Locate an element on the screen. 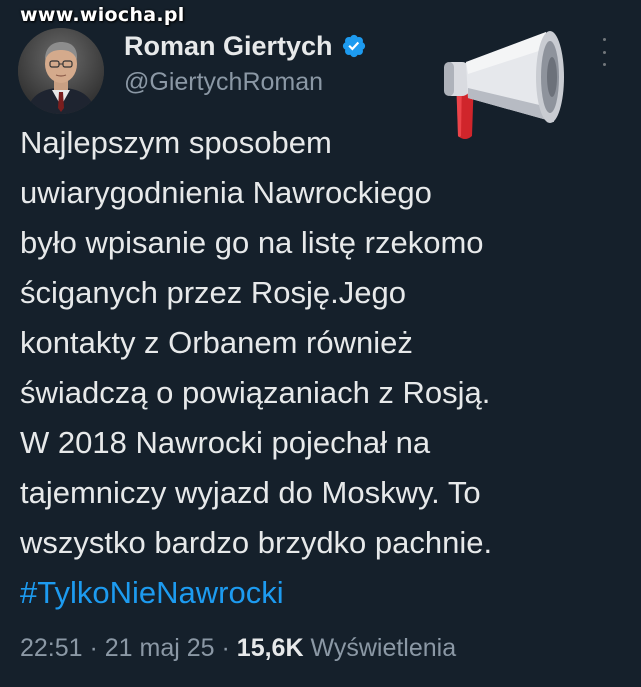  avatar-portrait-icon is located at coordinates (61, 71).